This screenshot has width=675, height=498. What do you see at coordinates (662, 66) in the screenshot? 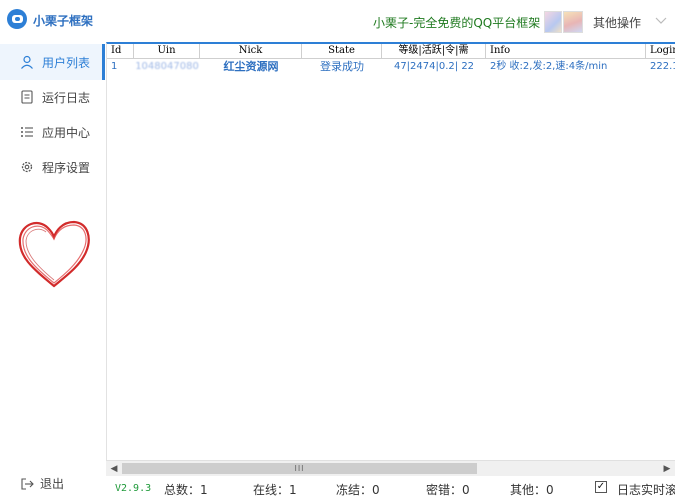
I see `cell-login: 222.1` at bounding box center [662, 66].